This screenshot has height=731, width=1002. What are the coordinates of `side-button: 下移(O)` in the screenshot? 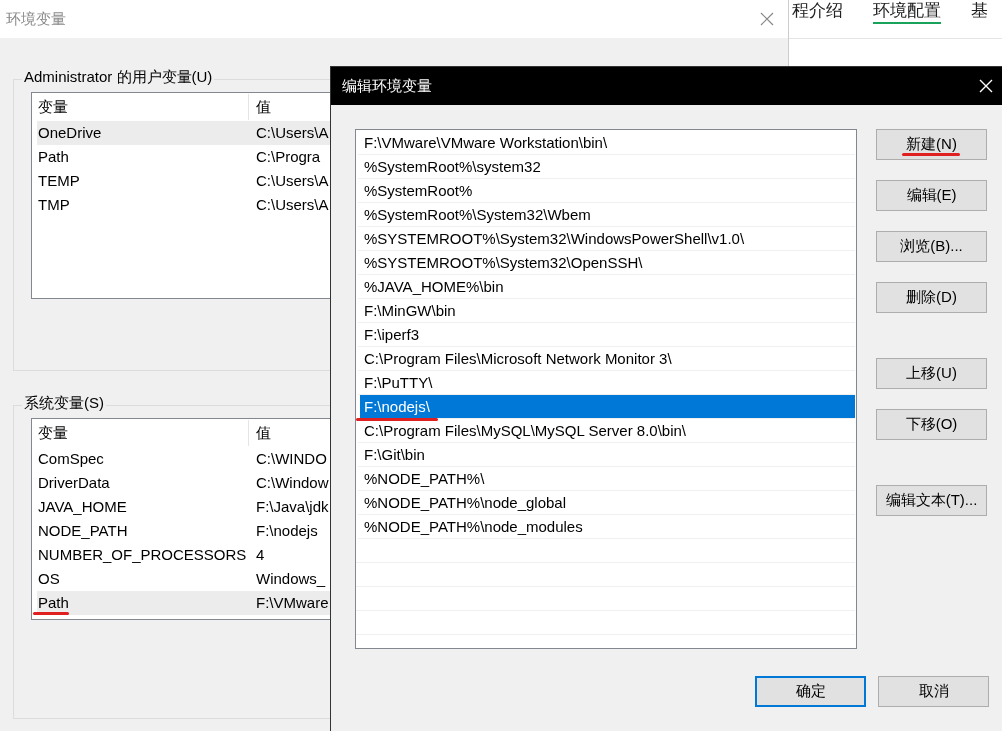 It's located at (931, 424).